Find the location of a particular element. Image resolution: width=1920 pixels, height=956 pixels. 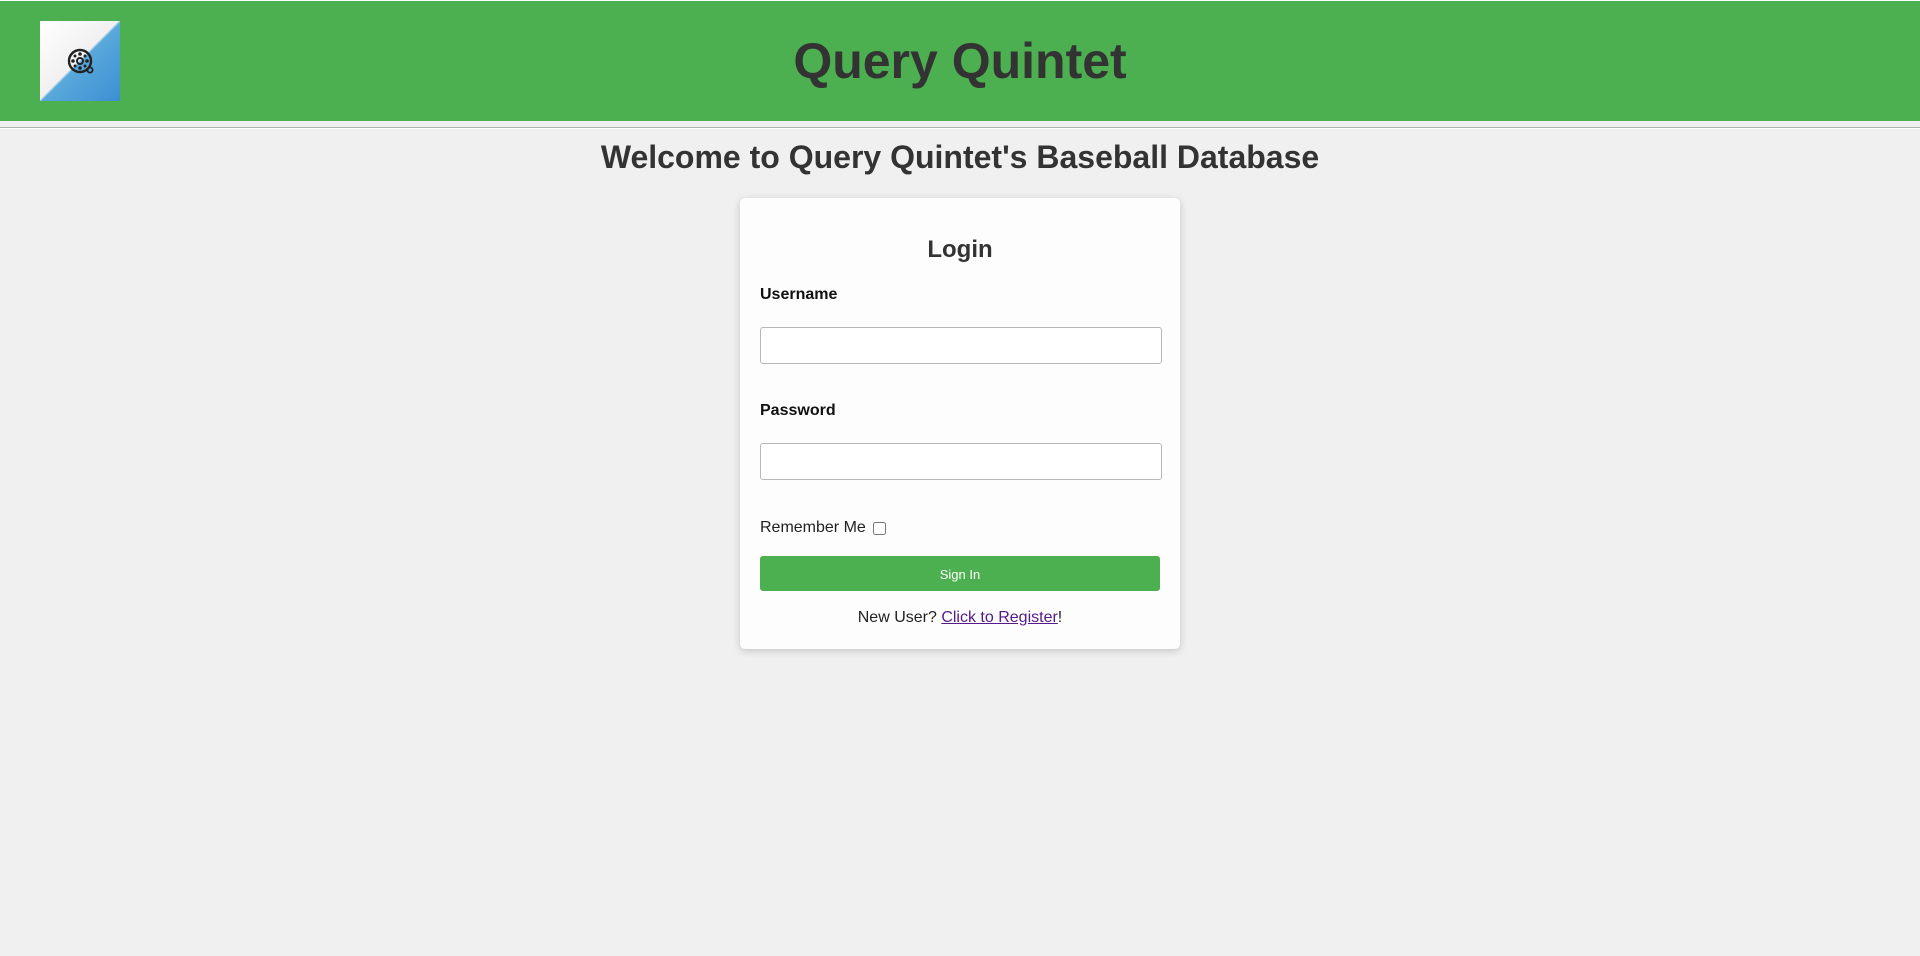

site-title: Query Quintet is located at coordinates (960, 61).